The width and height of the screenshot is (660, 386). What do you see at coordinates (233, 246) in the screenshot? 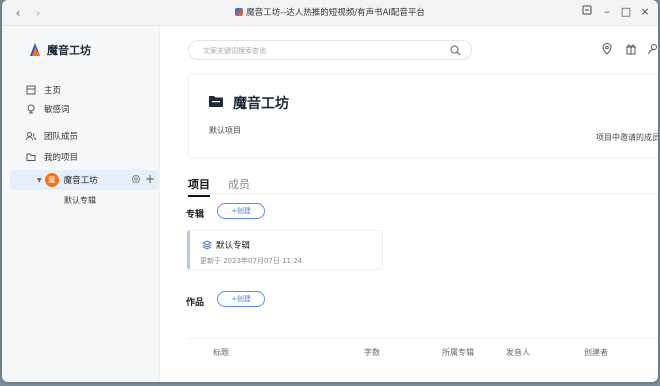
I see `album-name: 默认专辑` at bounding box center [233, 246].